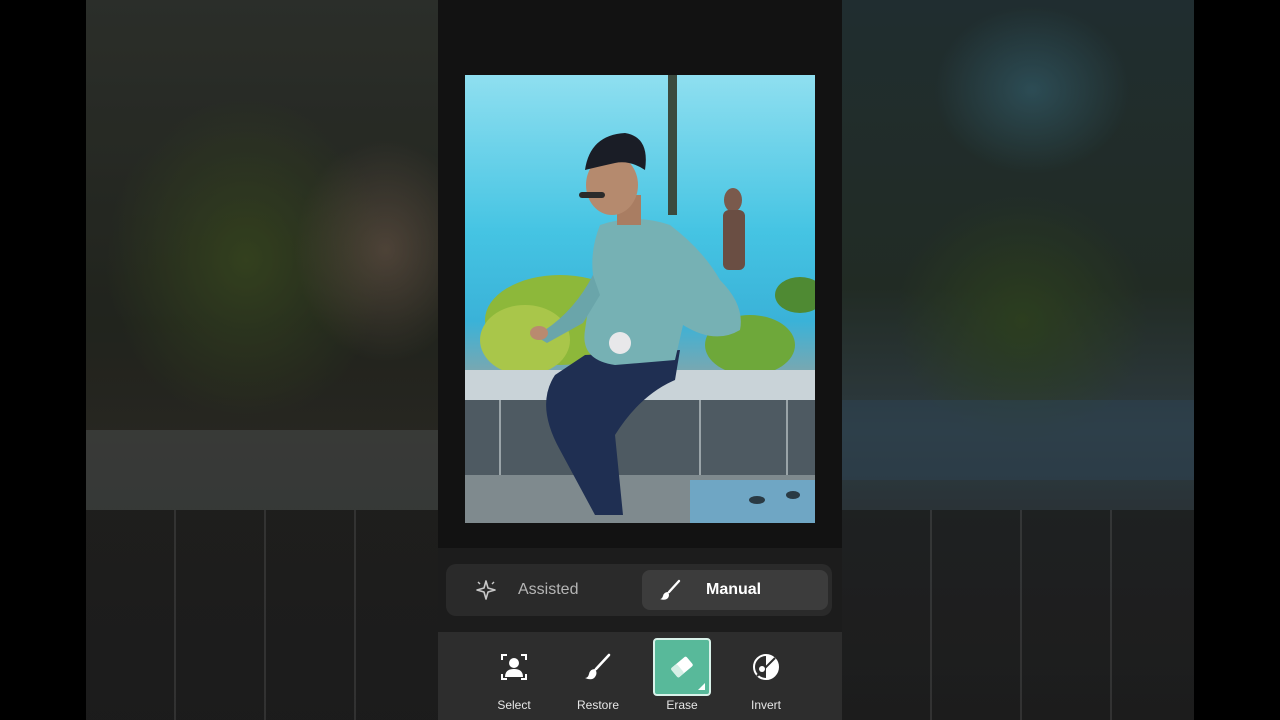 The height and width of the screenshot is (720, 1280). I want to click on mode-selector: Assisted Manual, so click(639, 590).